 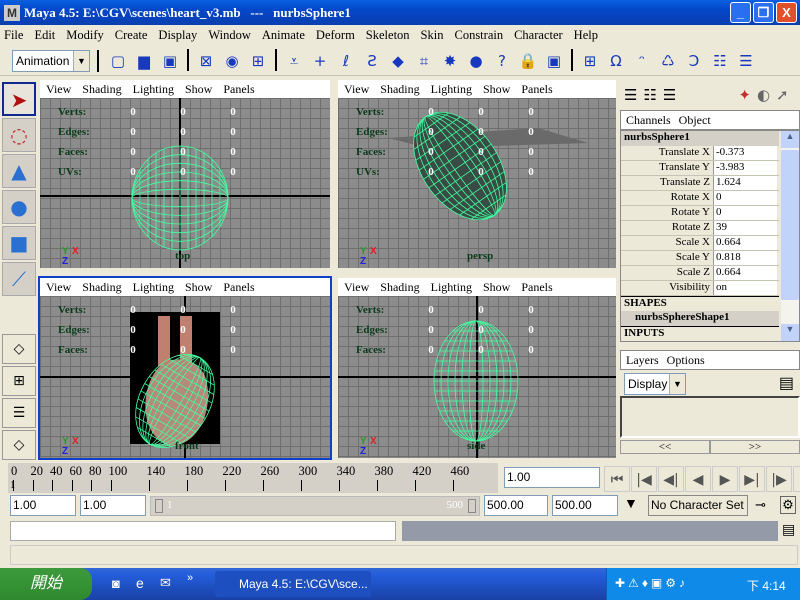 I want to click on layers-prev-button: <<, so click(x=665, y=447).